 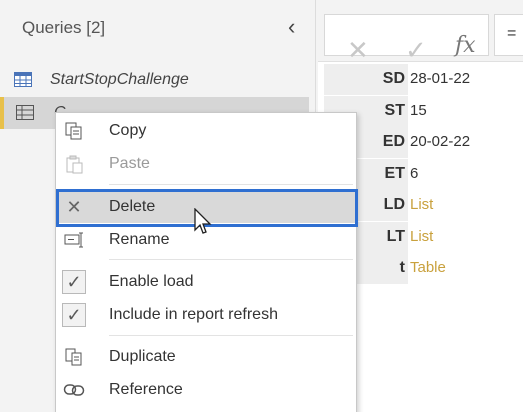 I want to click on menu-item-include-refresh: ✓ Include in report refresh, so click(x=206, y=315).